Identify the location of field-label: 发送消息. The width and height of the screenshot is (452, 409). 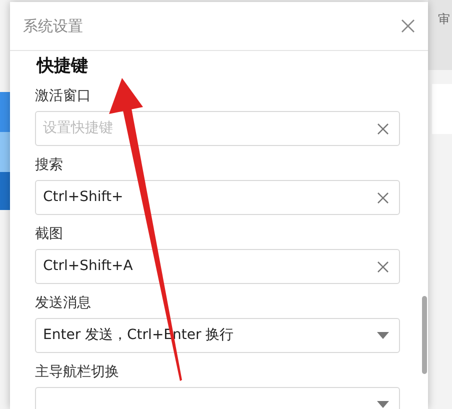
(63, 303).